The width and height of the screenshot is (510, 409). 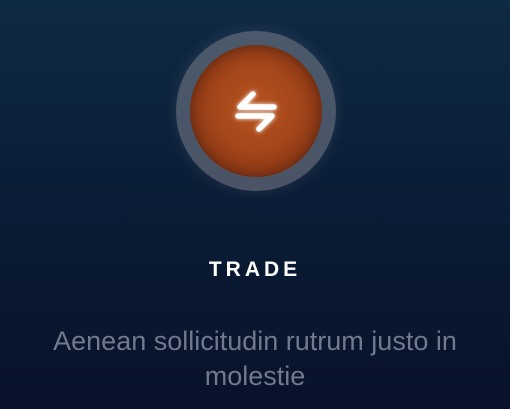 I want to click on icon-ring, so click(x=256, y=111).